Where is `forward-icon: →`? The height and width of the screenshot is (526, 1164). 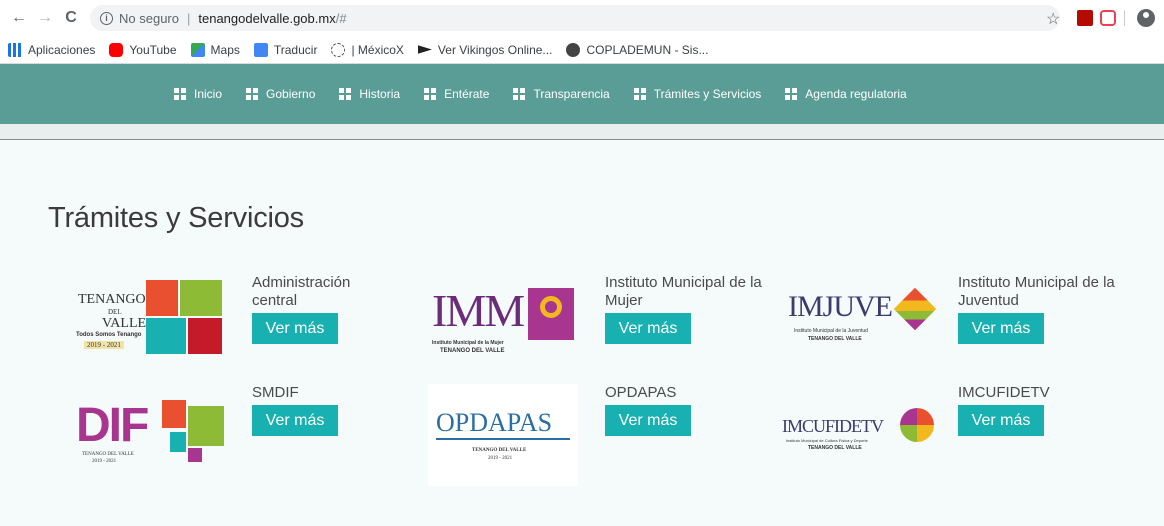
forward-icon: → is located at coordinates (45, 17).